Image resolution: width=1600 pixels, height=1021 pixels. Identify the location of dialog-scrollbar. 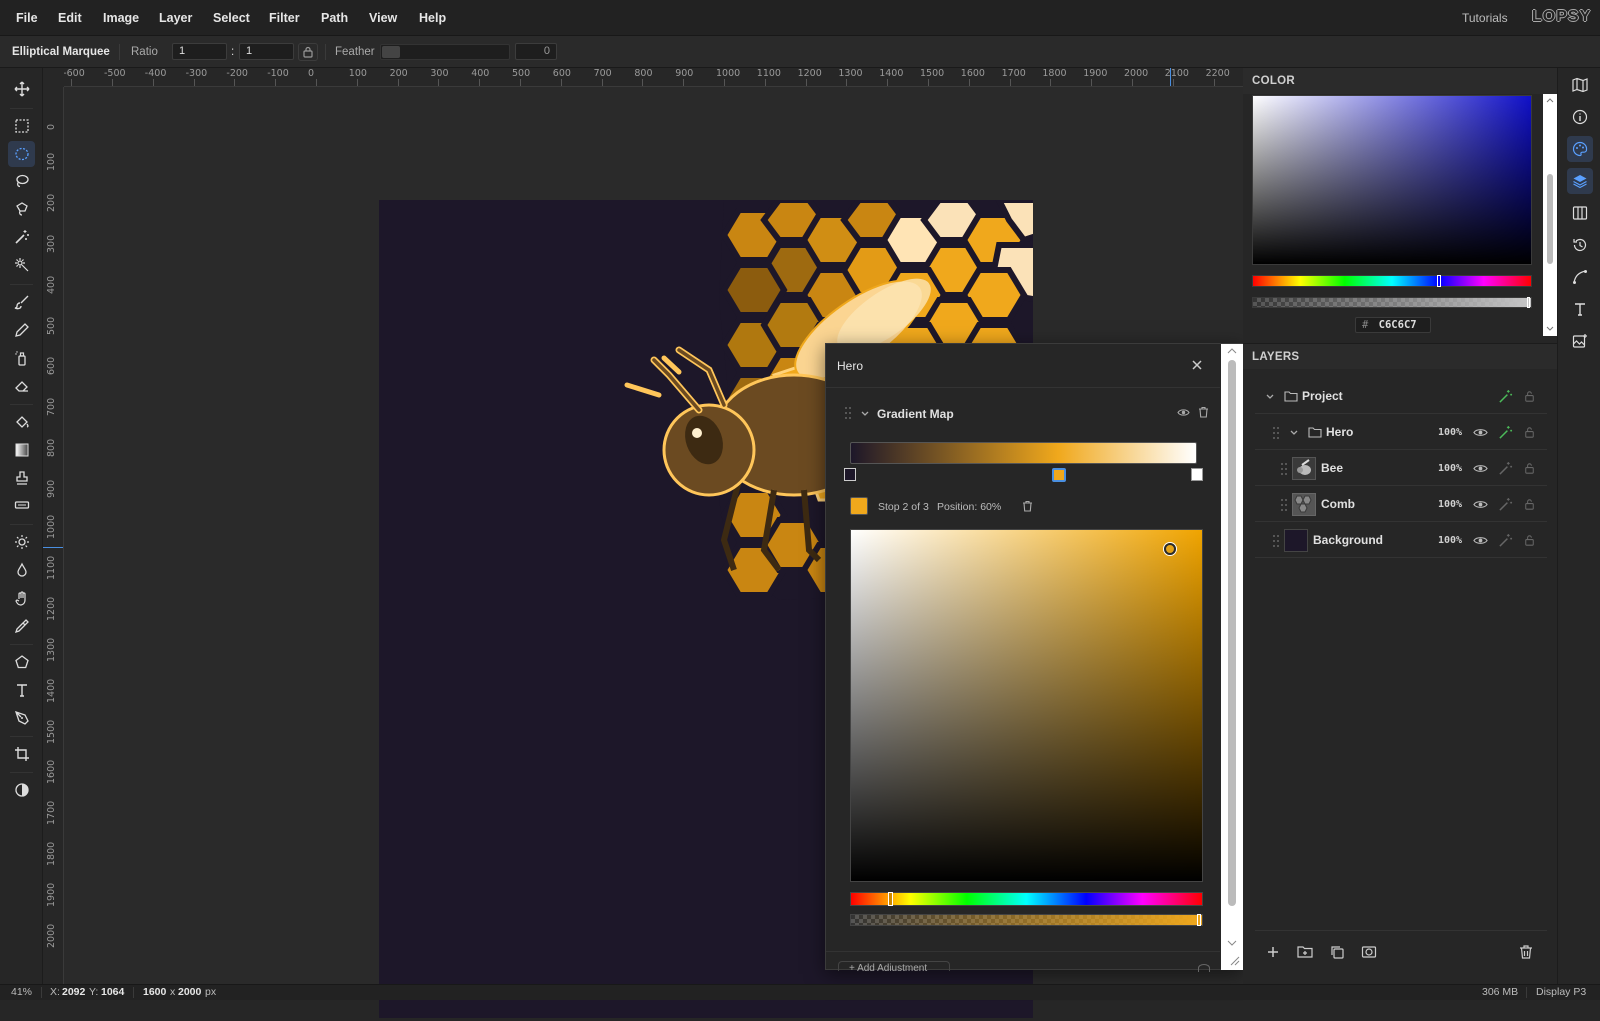
(1232, 657).